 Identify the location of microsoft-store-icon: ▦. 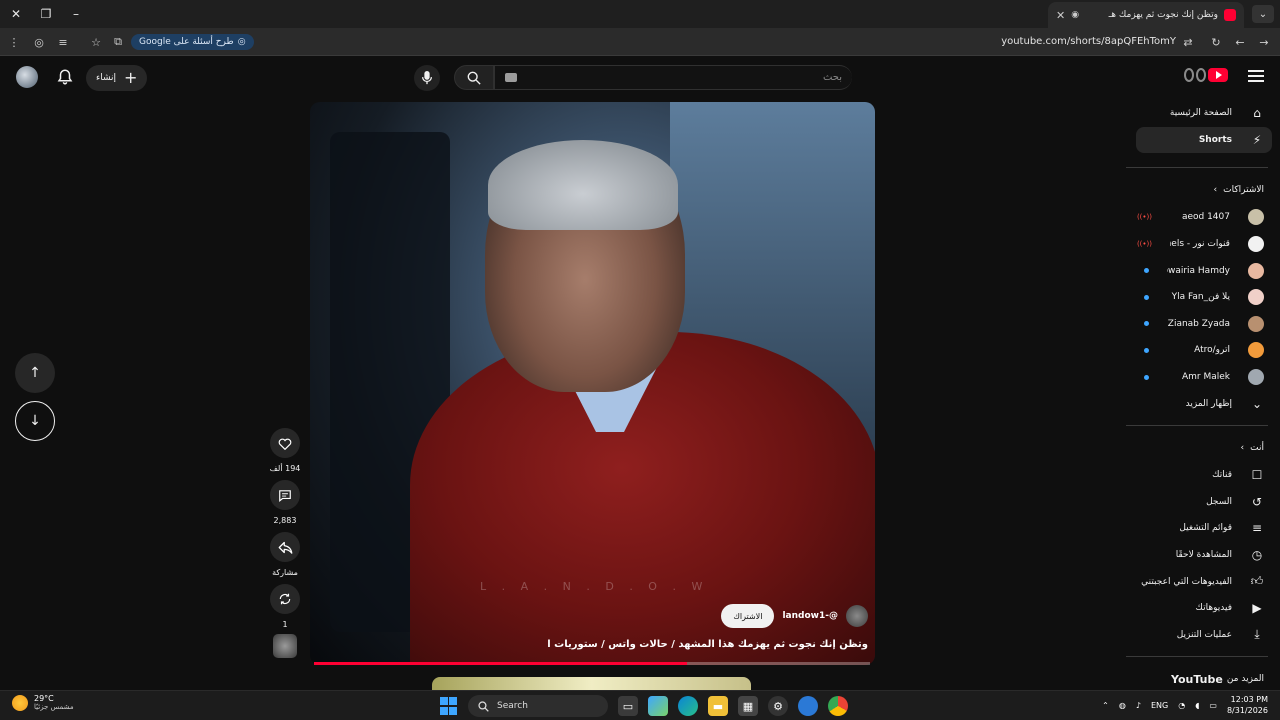
(748, 706).